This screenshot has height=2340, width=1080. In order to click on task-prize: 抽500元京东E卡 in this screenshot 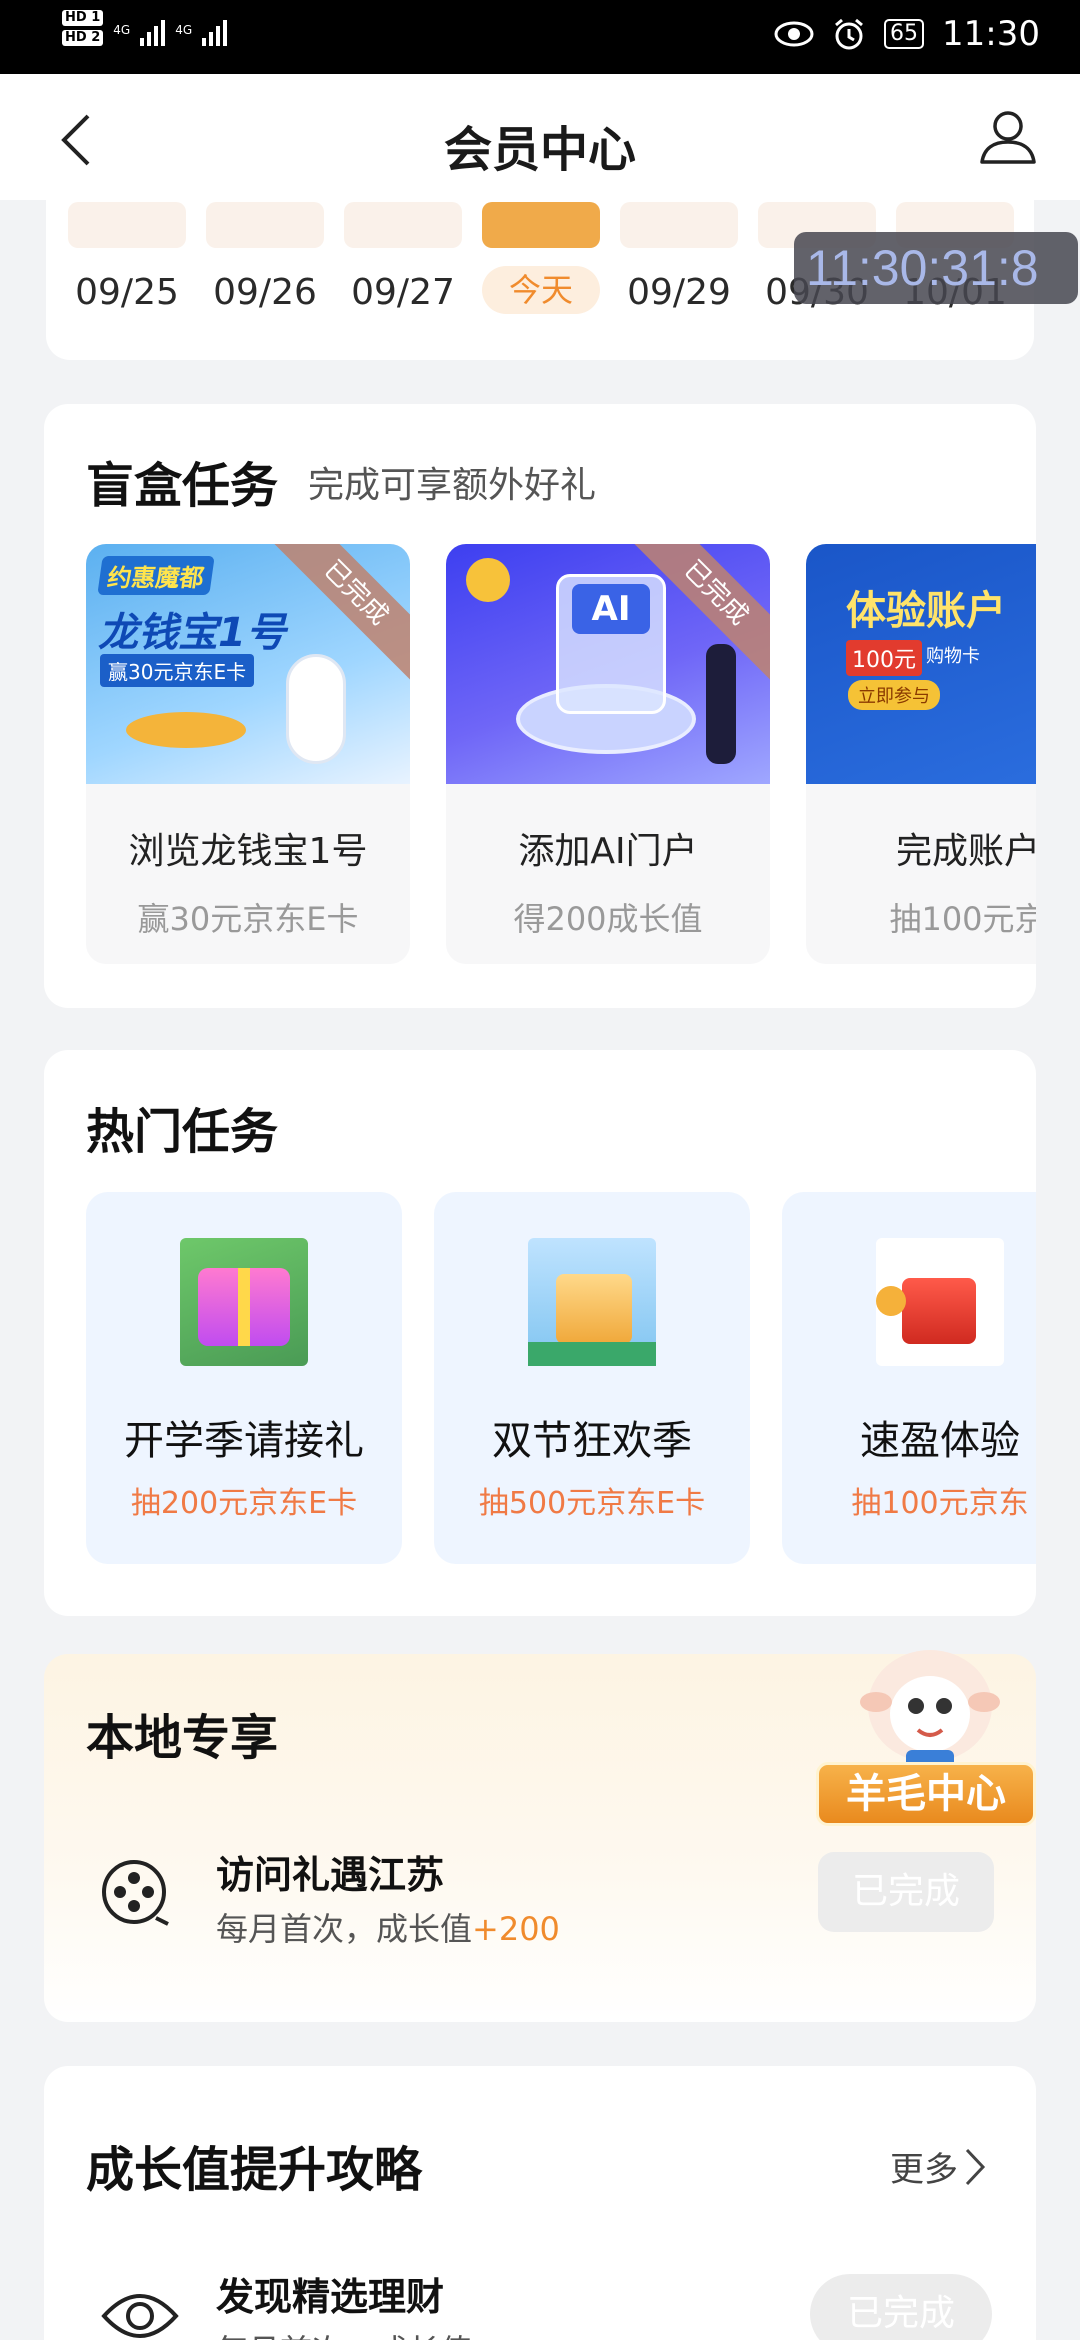, I will do `click(592, 1503)`.